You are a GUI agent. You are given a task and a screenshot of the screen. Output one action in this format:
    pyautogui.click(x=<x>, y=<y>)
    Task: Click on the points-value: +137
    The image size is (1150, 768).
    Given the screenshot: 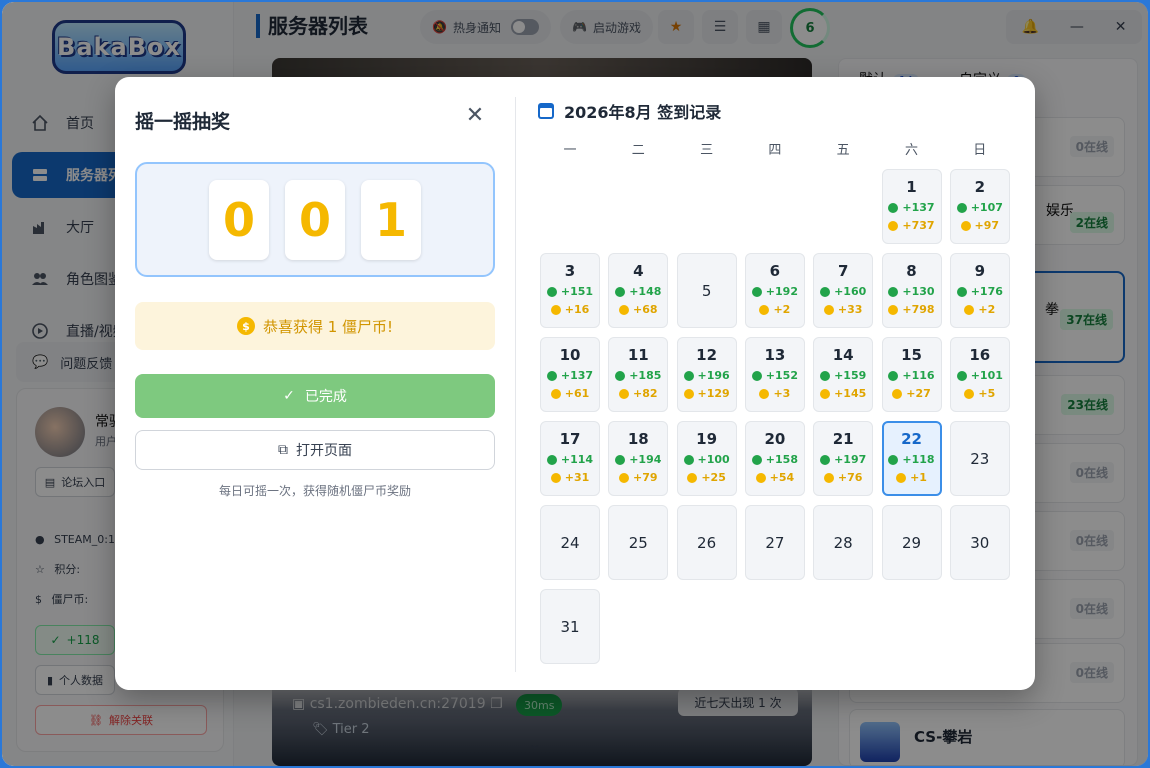 What is the action you would take?
    pyautogui.click(x=918, y=207)
    